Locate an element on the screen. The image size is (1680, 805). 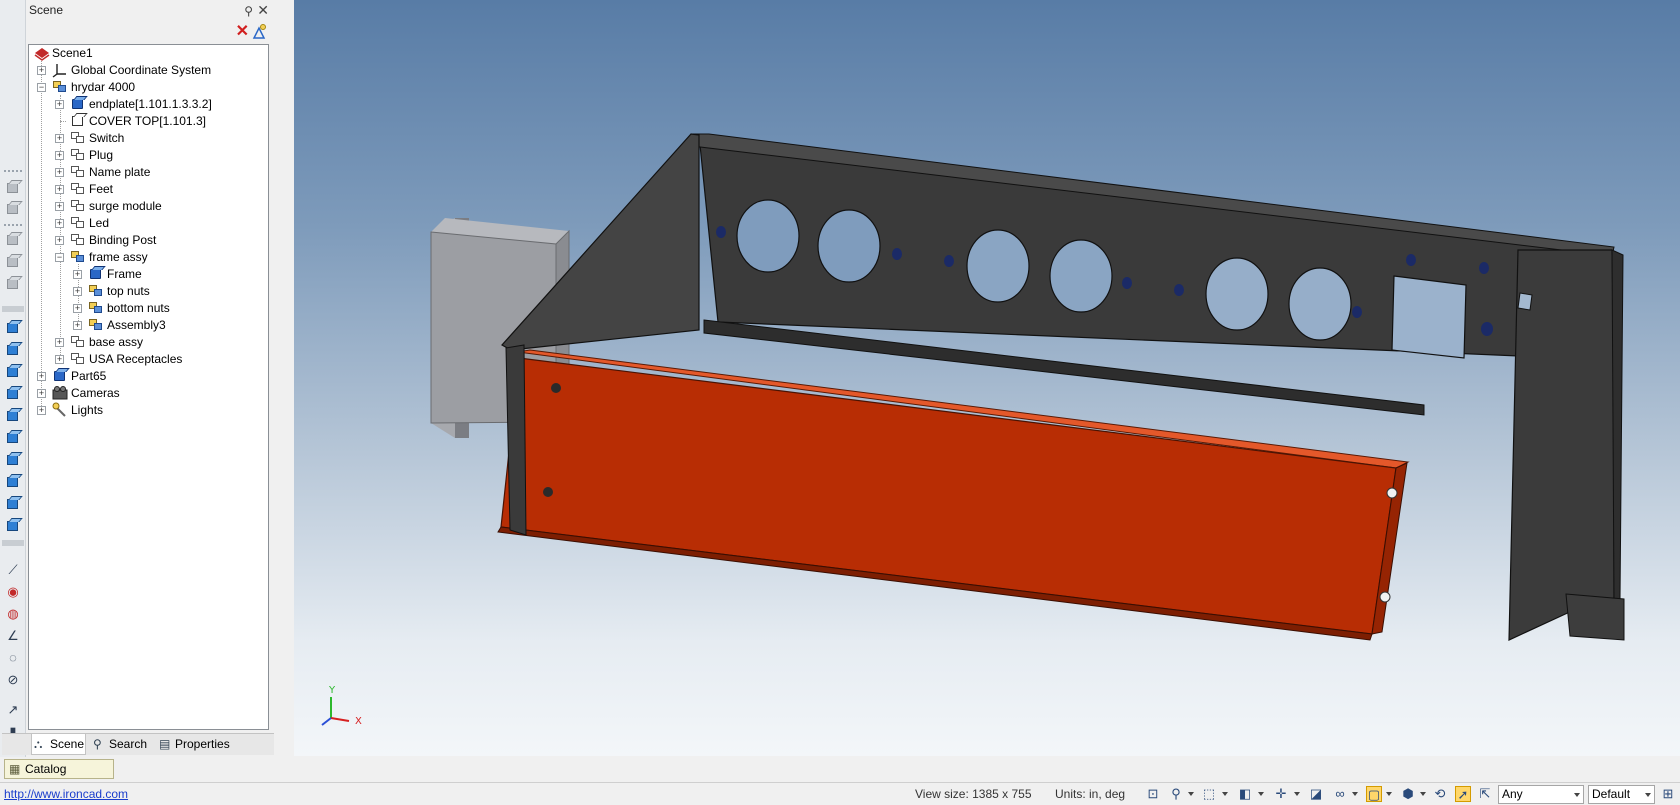
website-link: http://www.ironcad.com is located at coordinates (66, 794).